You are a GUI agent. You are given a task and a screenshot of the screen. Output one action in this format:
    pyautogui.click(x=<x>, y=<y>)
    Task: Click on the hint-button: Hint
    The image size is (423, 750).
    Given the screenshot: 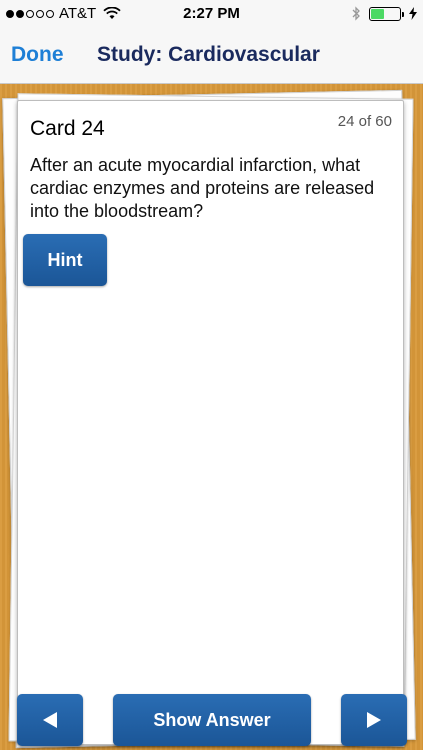 What is the action you would take?
    pyautogui.click(x=65, y=260)
    